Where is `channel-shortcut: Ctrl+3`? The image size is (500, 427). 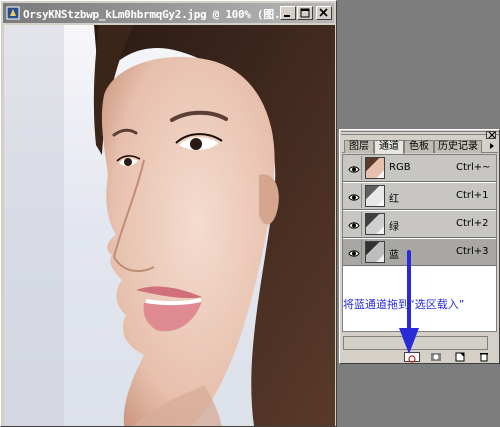 channel-shortcut: Ctrl+3 is located at coordinates (472, 251).